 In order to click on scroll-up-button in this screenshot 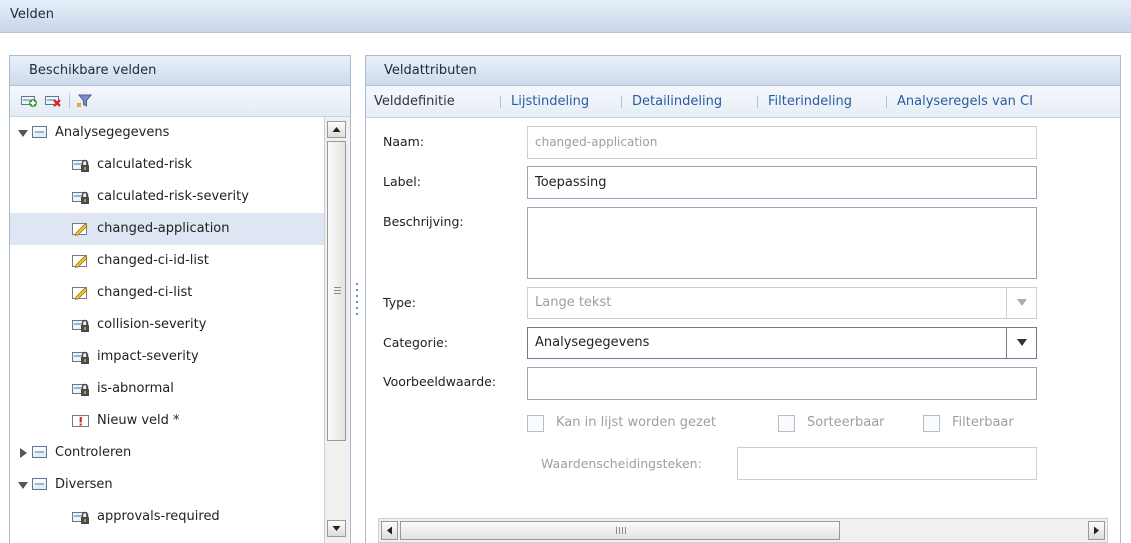, I will do `click(336, 129)`.